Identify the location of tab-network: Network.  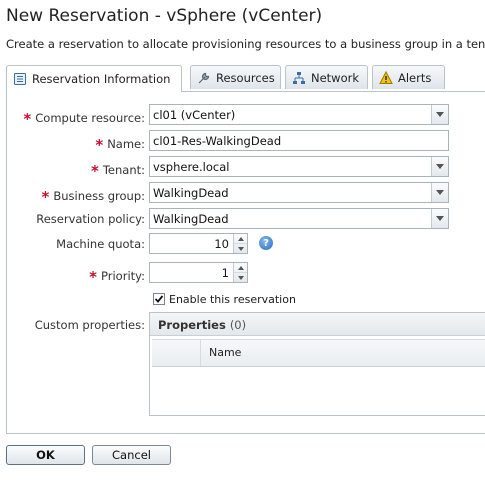
(326, 77).